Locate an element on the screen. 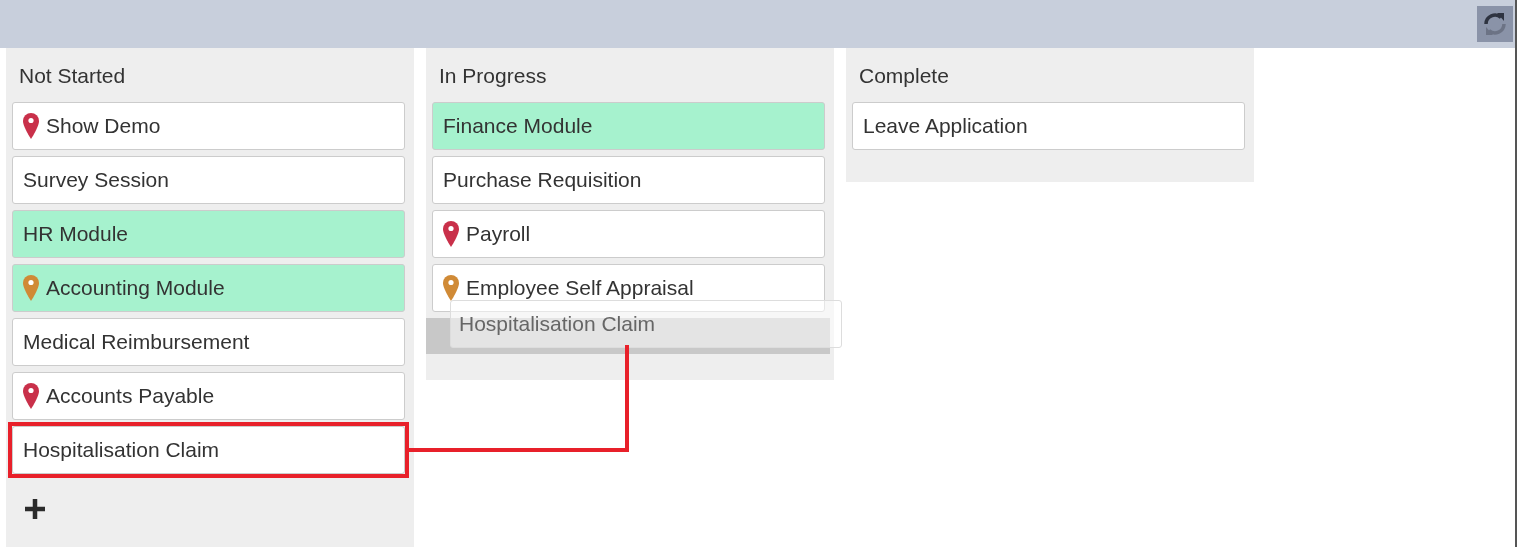 This screenshot has height=547, width=1517. task-card: Accounting Module is located at coordinates (208, 288).